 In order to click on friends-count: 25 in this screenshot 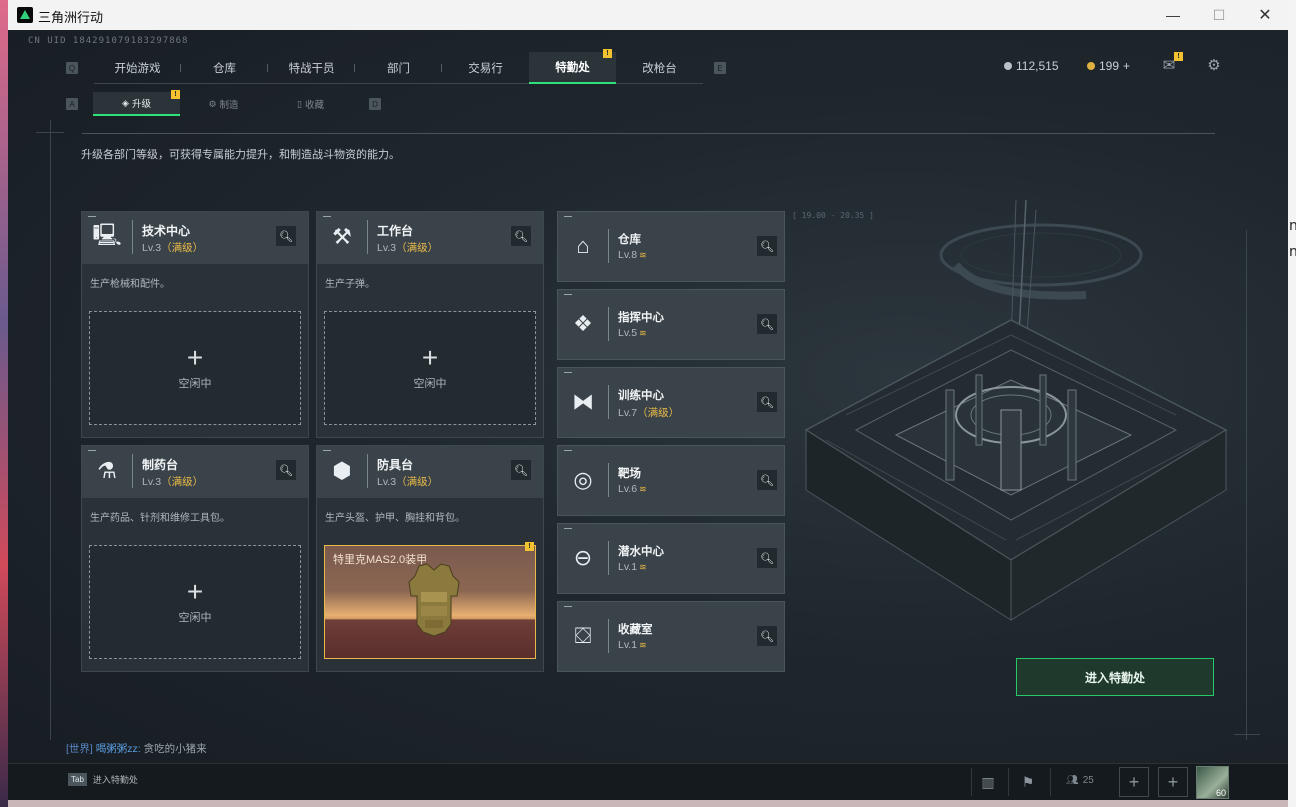, I will do `click(1088, 780)`.